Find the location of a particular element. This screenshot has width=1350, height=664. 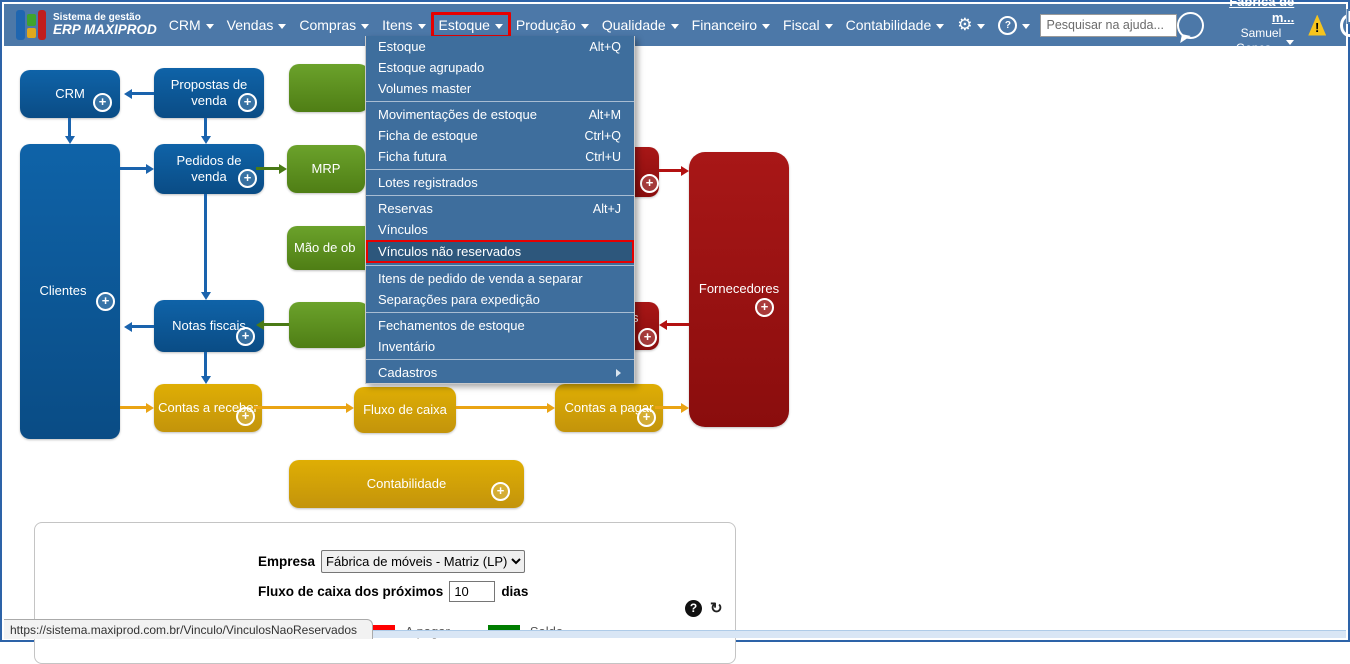

nav-qualidade: Qualidade is located at coordinates (640, 25).